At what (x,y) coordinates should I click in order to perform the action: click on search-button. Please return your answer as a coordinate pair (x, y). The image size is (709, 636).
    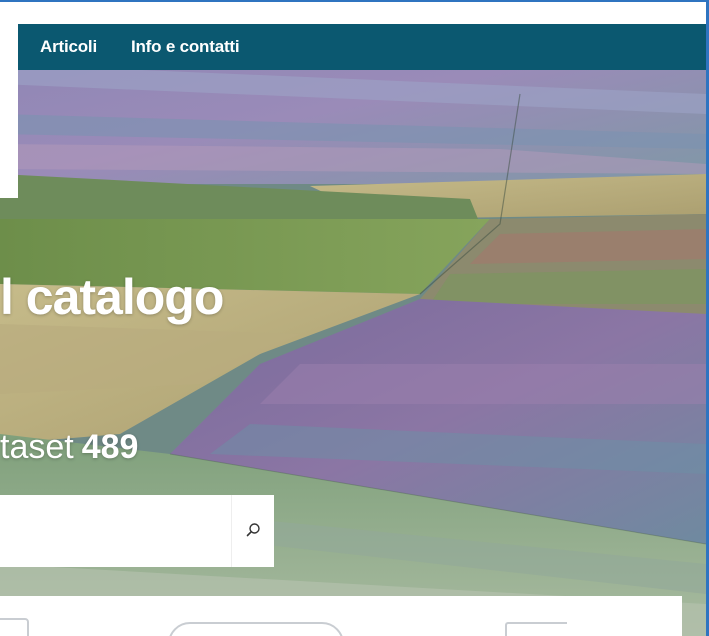
    Looking at the image, I should click on (252, 531).